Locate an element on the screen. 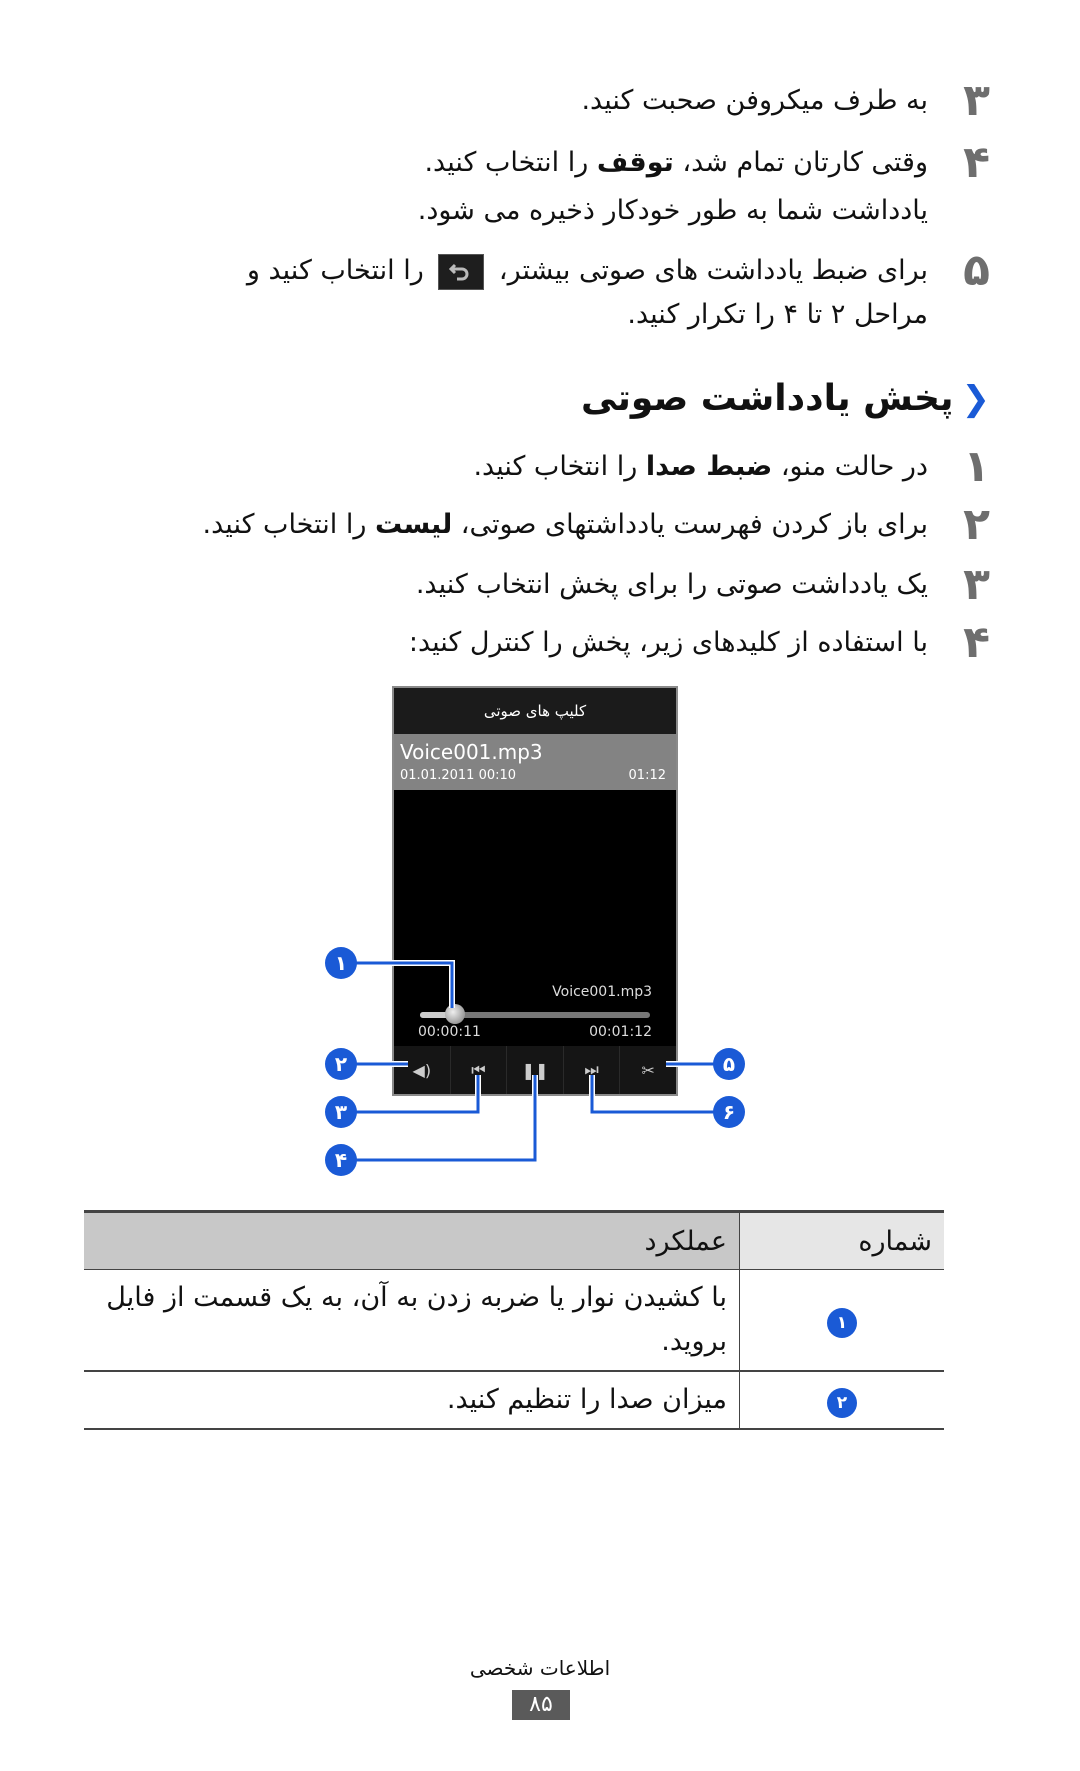 The image size is (1080, 1771). fast-forward-icon: ⏭ is located at coordinates (591, 1069).